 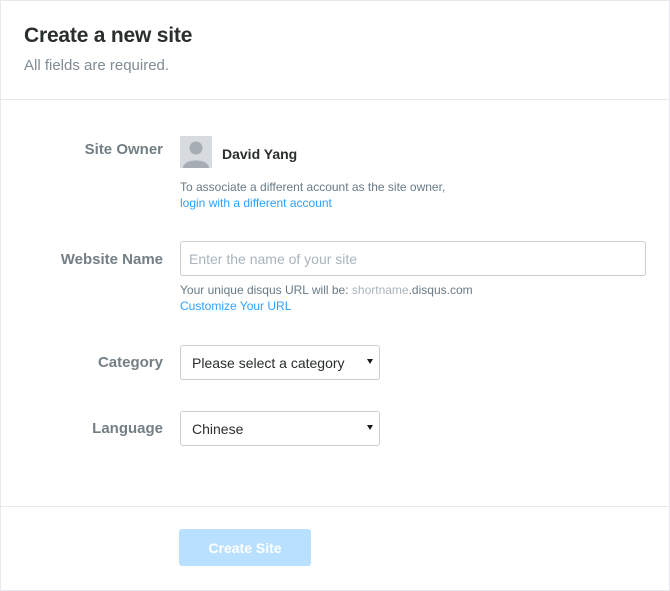 I want to click on site-owner-name: David Yang, so click(x=260, y=154).